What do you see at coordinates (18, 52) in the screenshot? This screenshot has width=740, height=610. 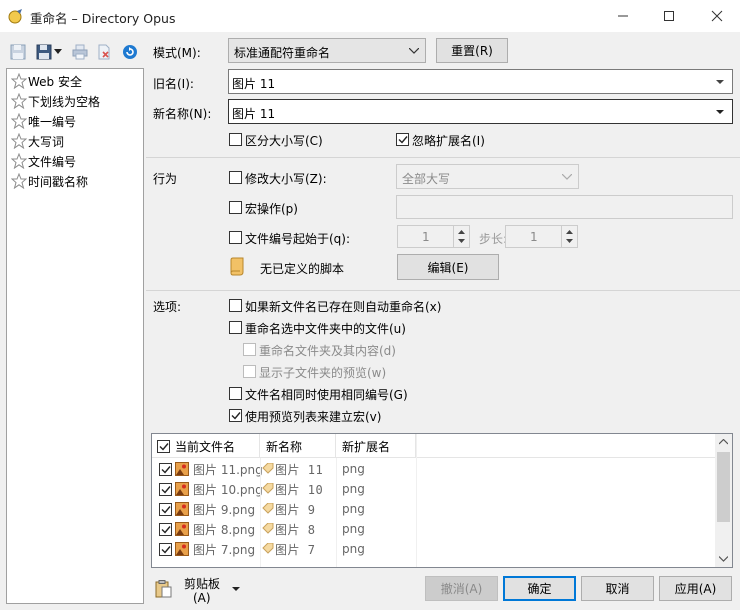 I see `save-preset-button` at bounding box center [18, 52].